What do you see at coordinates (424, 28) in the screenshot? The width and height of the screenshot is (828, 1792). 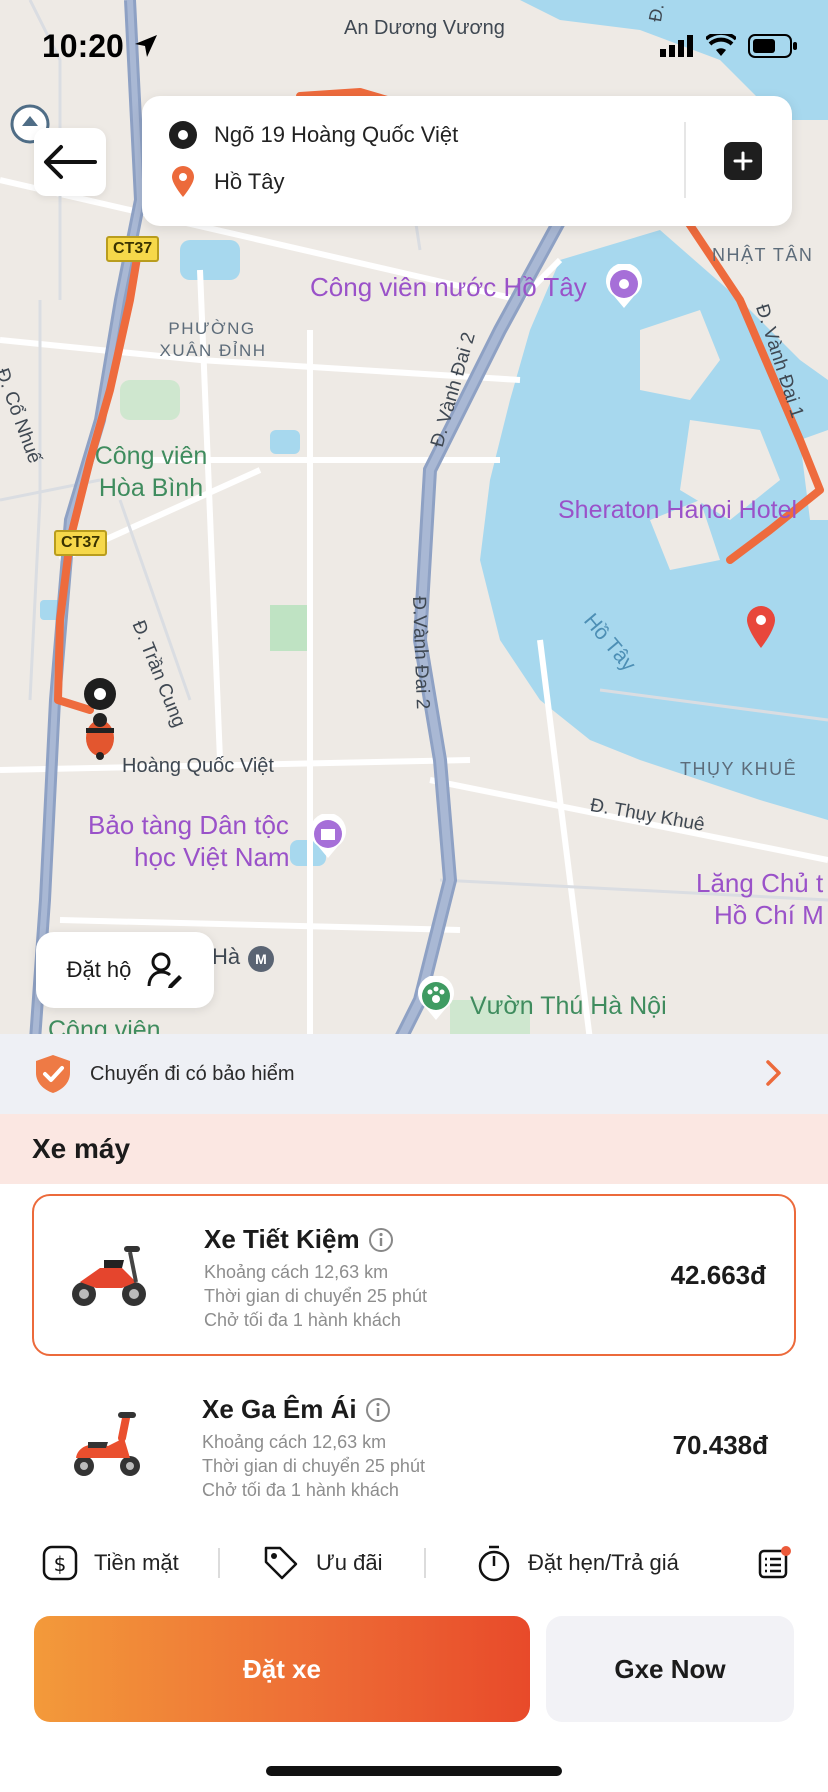 I see `map-label-an-duong-vuong: An Dương Vương` at bounding box center [424, 28].